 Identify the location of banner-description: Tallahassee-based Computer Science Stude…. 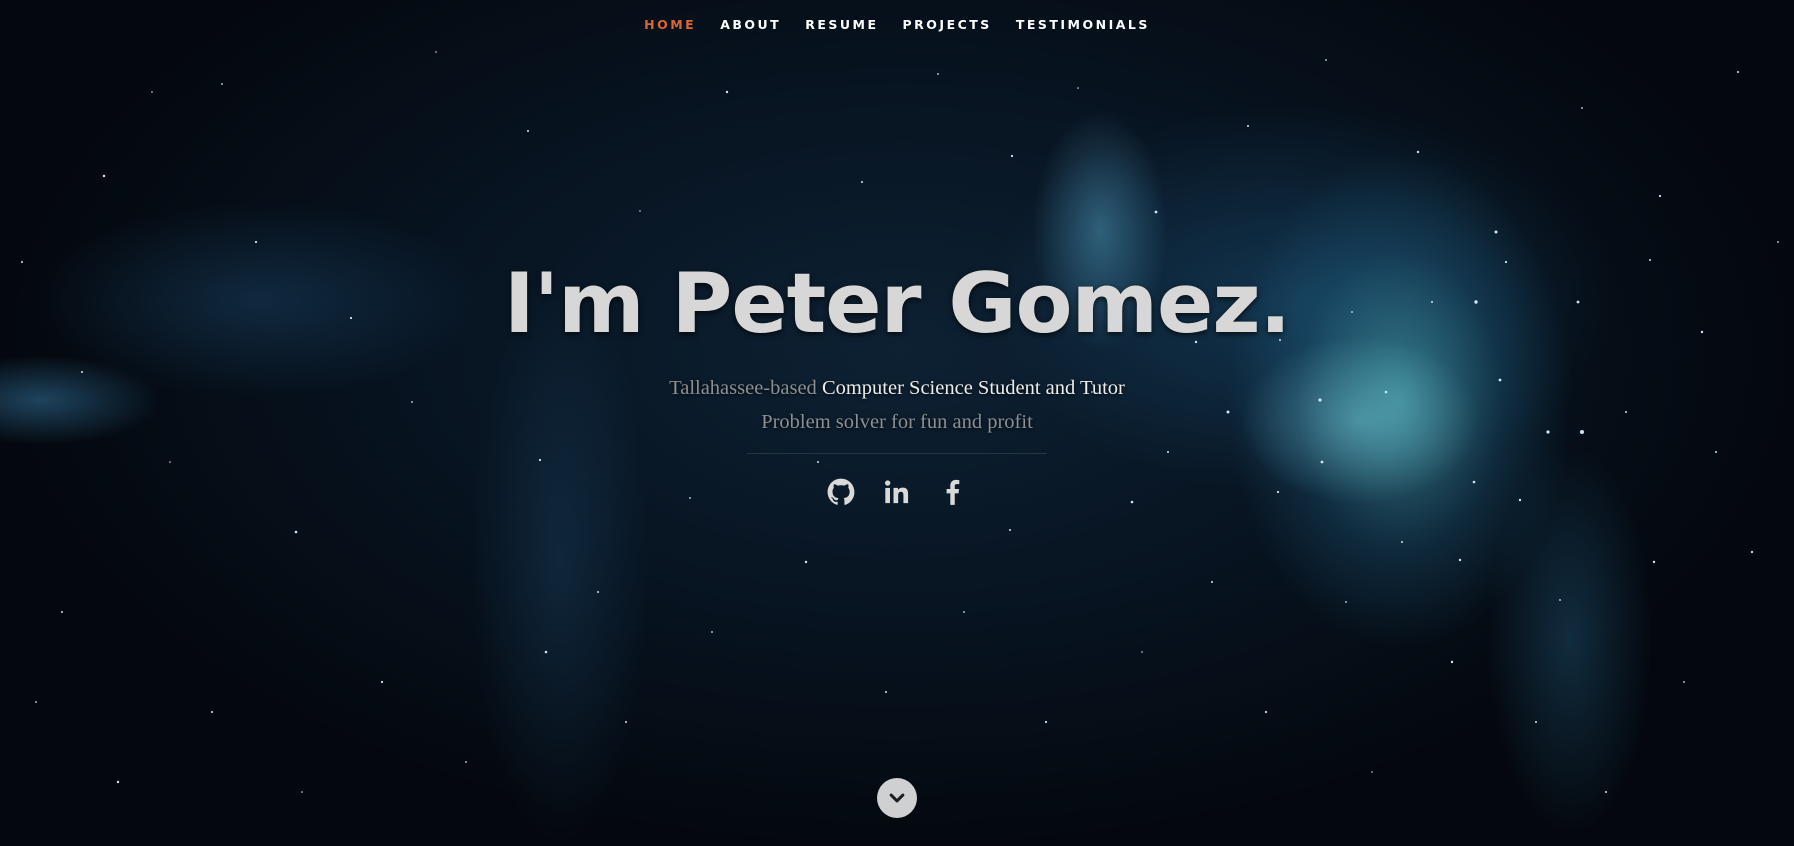
(897, 405).